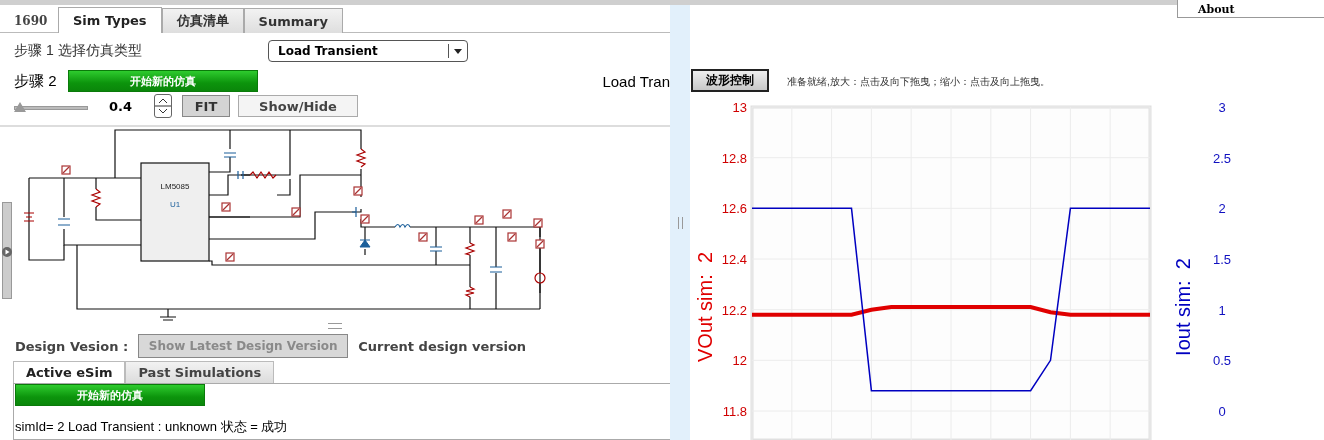  Describe the element at coordinates (1222, 310) in the screenshot. I see `axis-tick-label: 1` at that location.